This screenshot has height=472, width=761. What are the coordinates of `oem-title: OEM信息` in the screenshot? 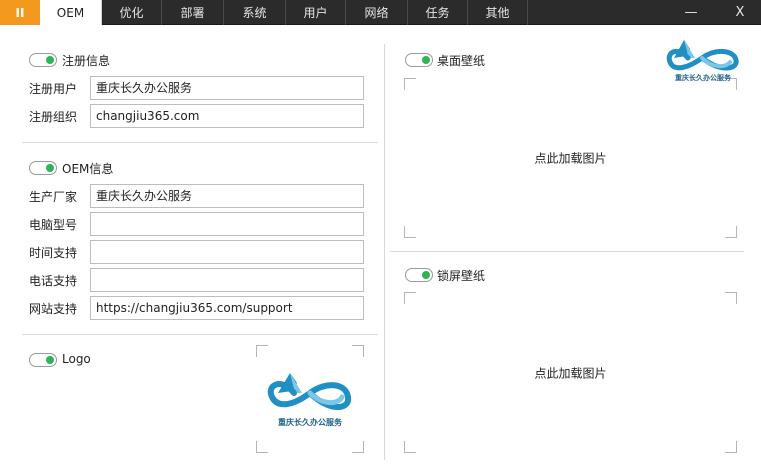 It's located at (88, 169).